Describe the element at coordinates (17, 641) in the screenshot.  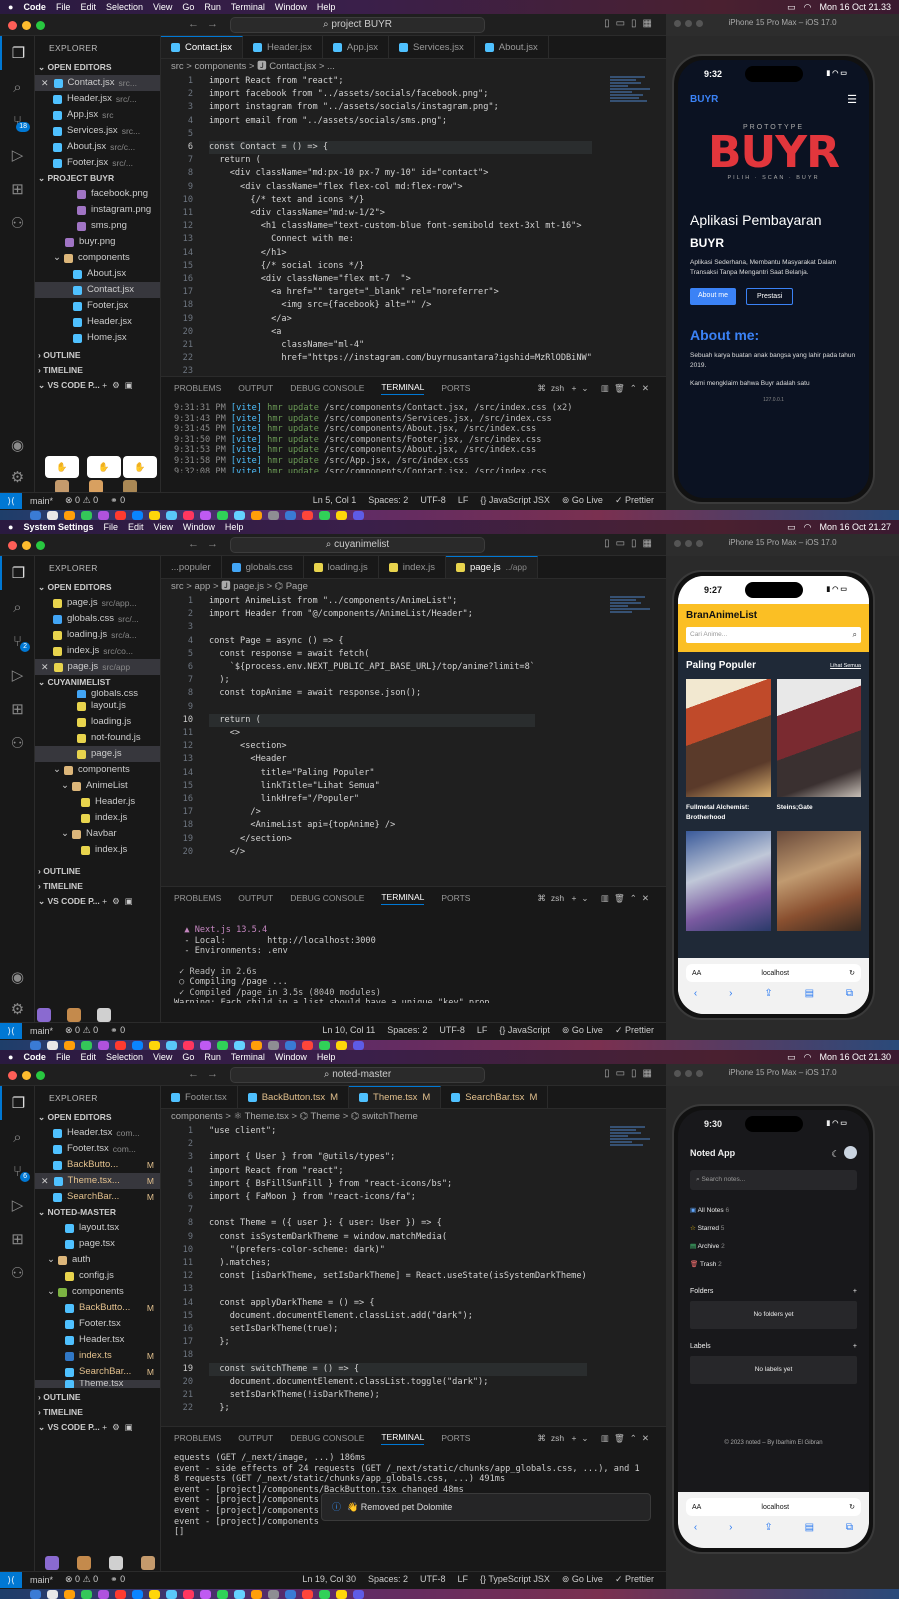
I see `source-control-icon: ⑂ 2` at that location.